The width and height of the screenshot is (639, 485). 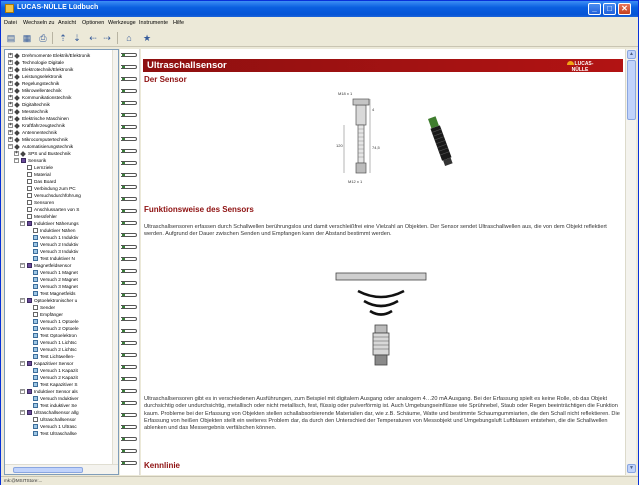 What do you see at coordinates (122, 23) in the screenshot?
I see `menu-werkzeuge: Werkzeuge` at bounding box center [122, 23].